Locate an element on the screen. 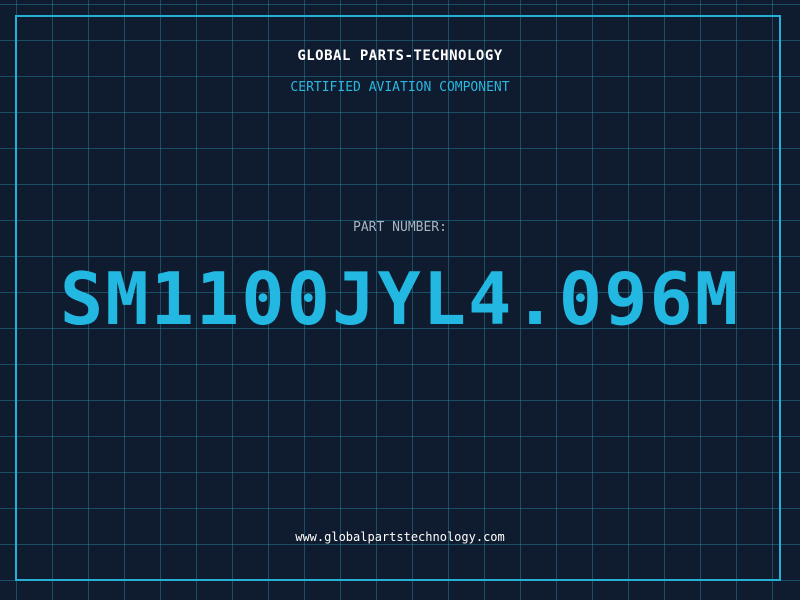 The image size is (800, 600). company-name: GLOBAL PARTS-TECHNOLOGY is located at coordinates (400, 56).